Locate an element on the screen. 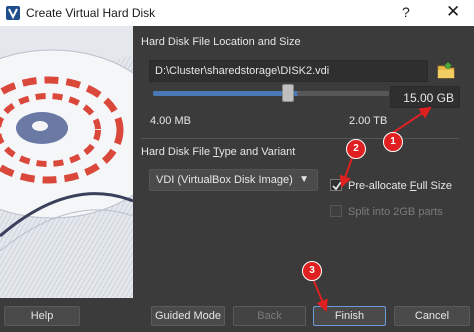 This screenshot has height=332, width=474. chevron-down-icon: ▼ is located at coordinates (304, 179).